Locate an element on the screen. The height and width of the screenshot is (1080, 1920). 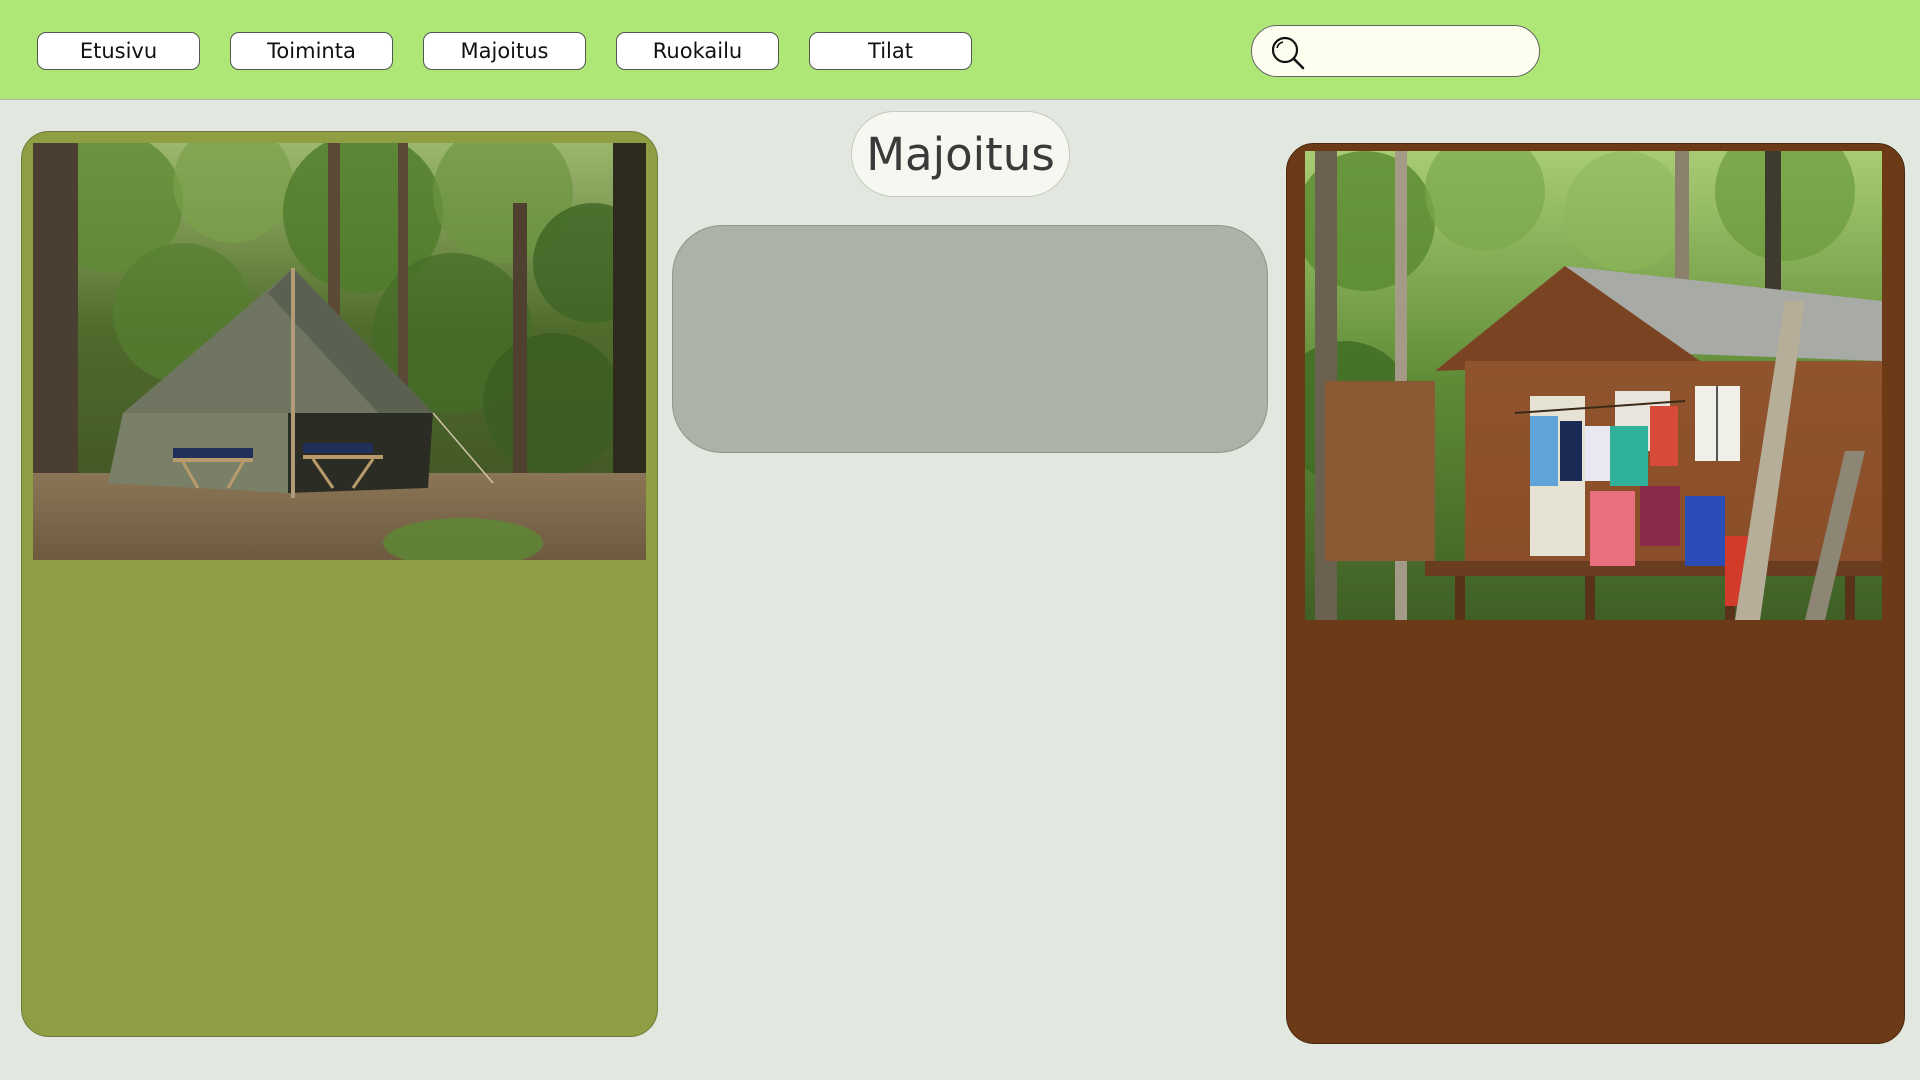
nav-button-toiminta: Toiminta is located at coordinates (311, 51).